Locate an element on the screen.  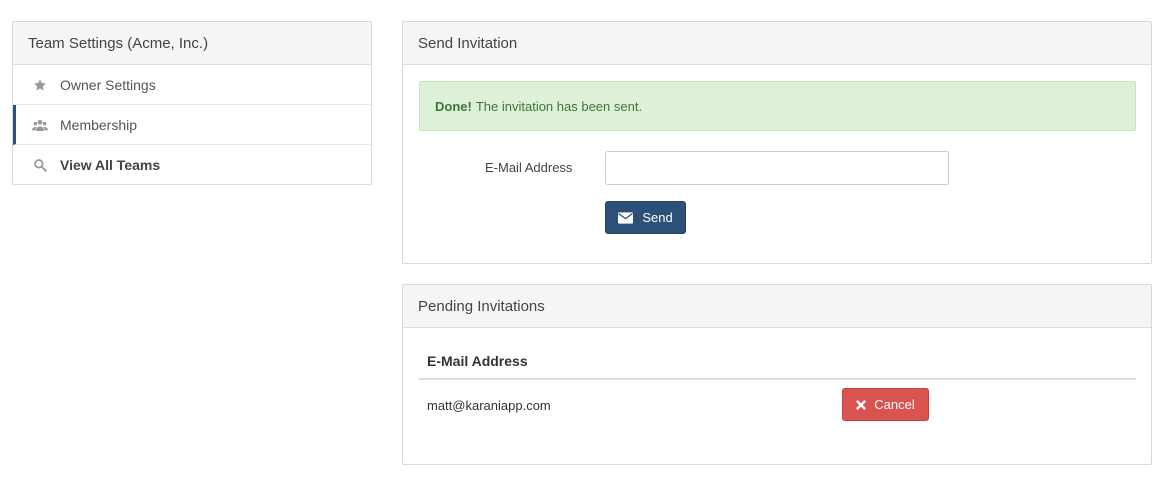
alert-message: The invitation has been sent. is located at coordinates (559, 106).